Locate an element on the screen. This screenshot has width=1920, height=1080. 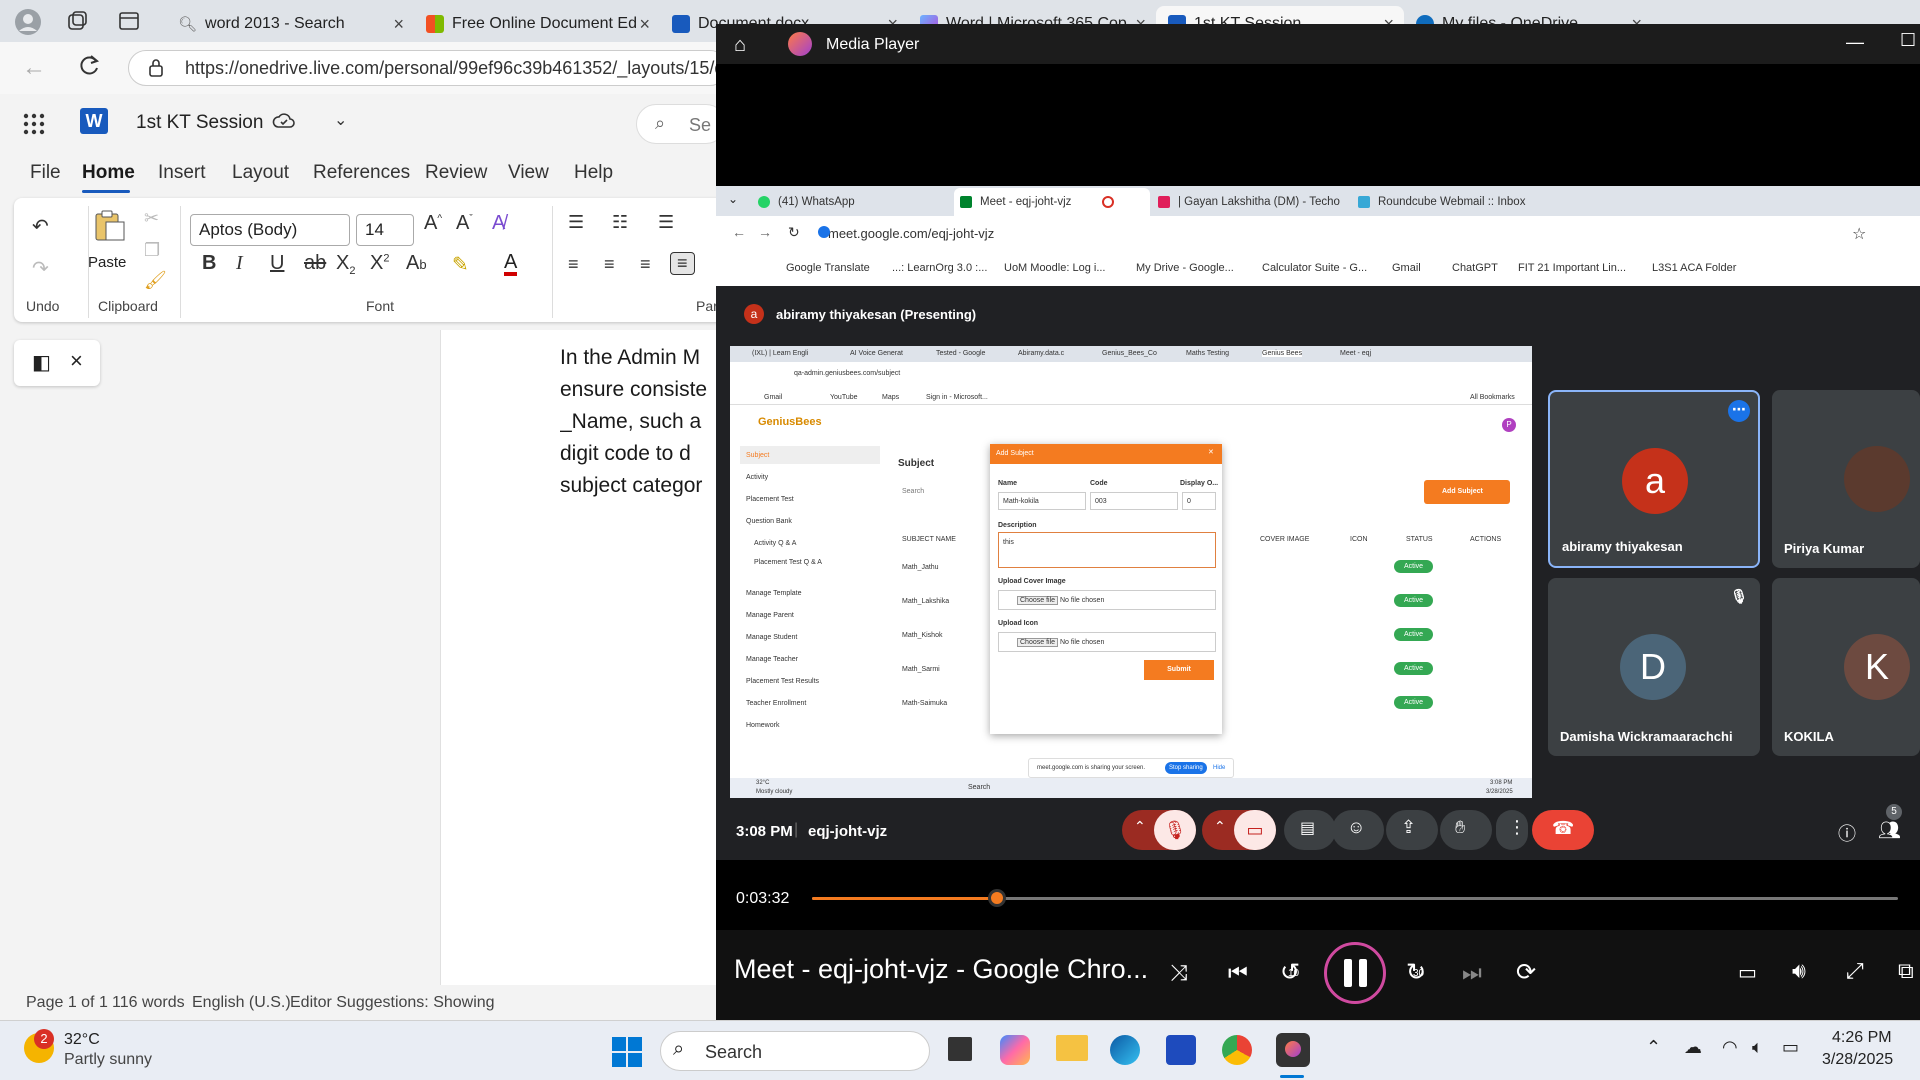
align-center-icon: ≡ is located at coordinates (609, 264).